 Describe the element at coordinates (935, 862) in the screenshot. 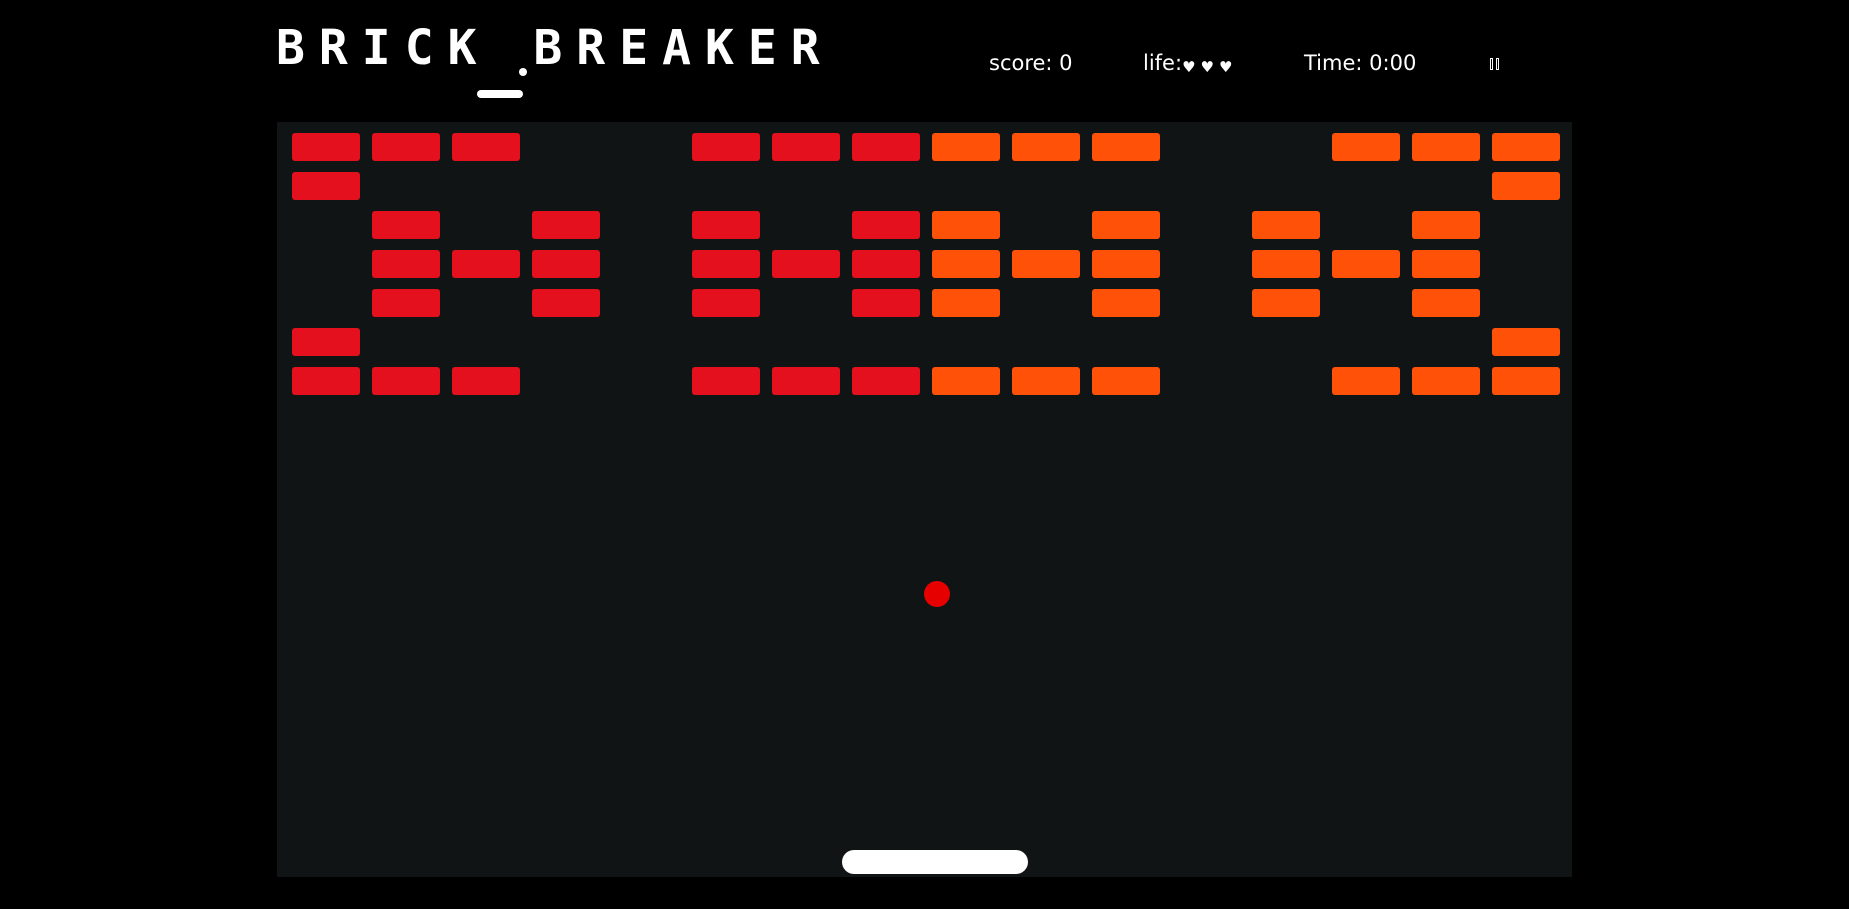

I see `paddle` at that location.